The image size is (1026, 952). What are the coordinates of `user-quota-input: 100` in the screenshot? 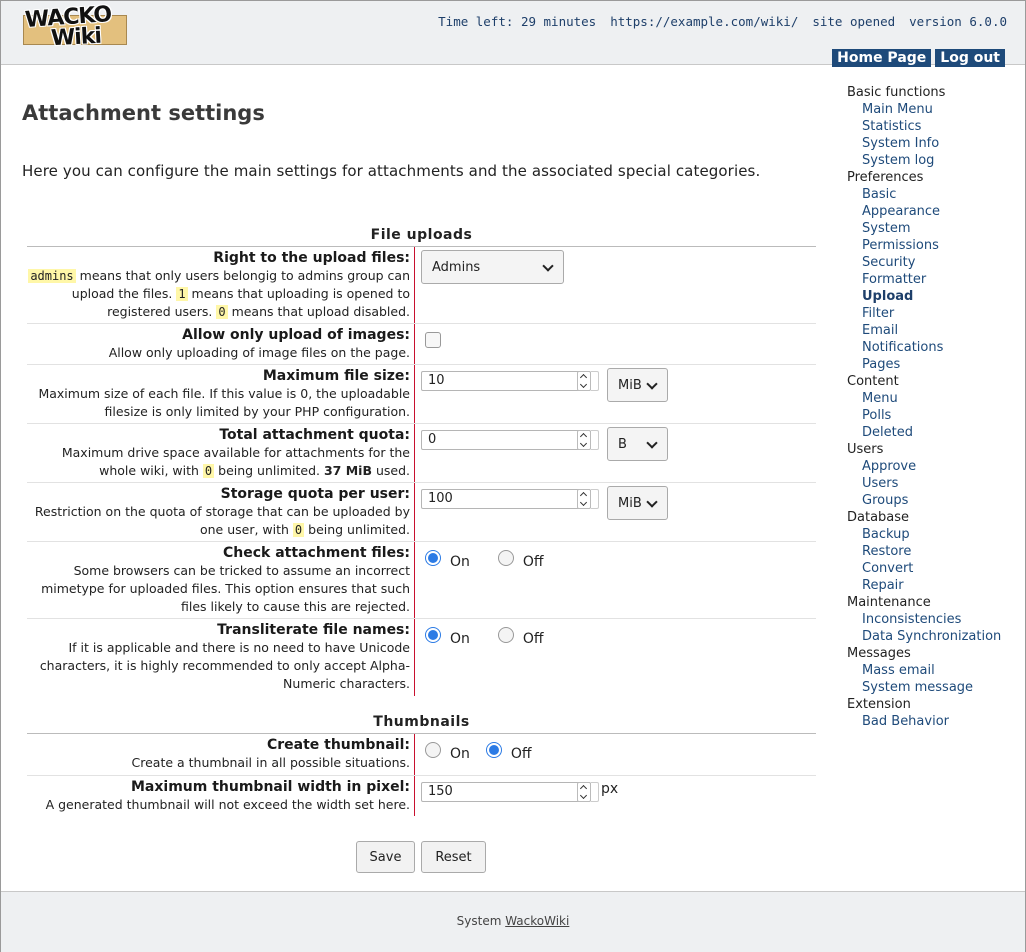 It's located at (506, 499).